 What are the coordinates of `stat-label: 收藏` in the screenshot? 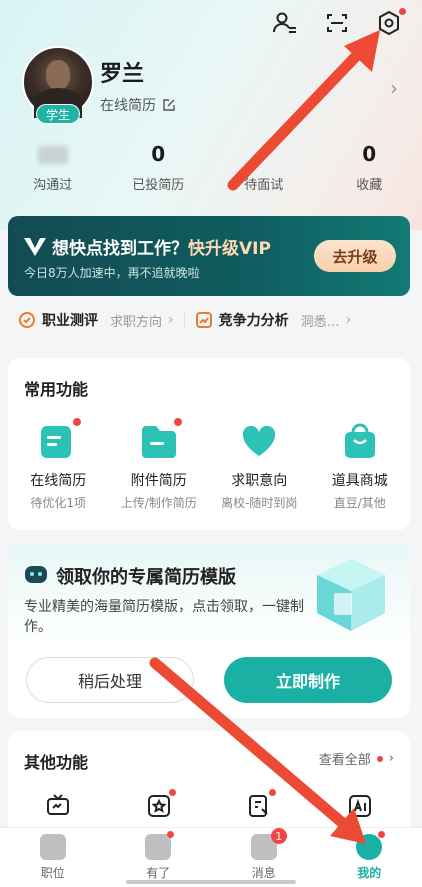 It's located at (369, 185).